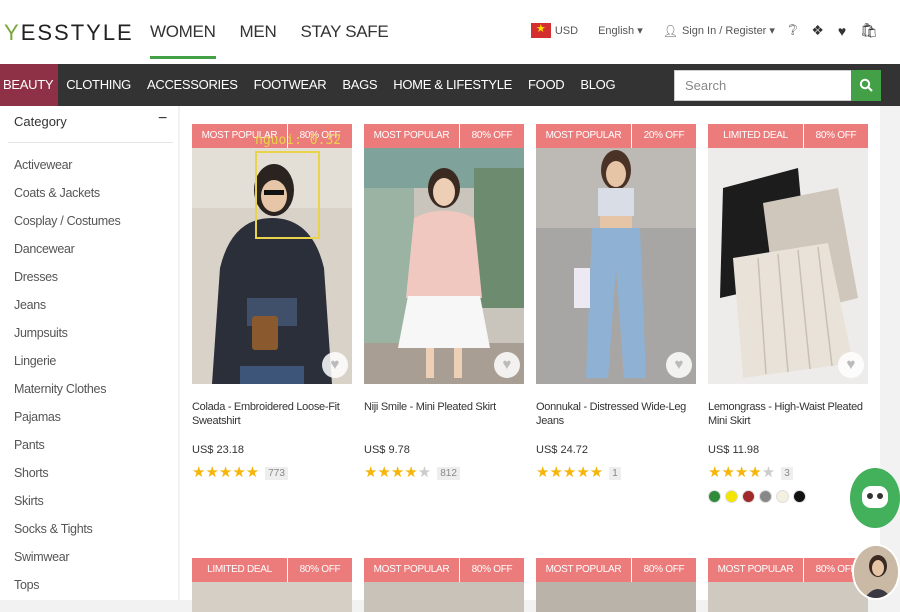 This screenshot has width=900, height=612. I want to click on sidebar-item-shorts: Shorts, so click(67, 478).